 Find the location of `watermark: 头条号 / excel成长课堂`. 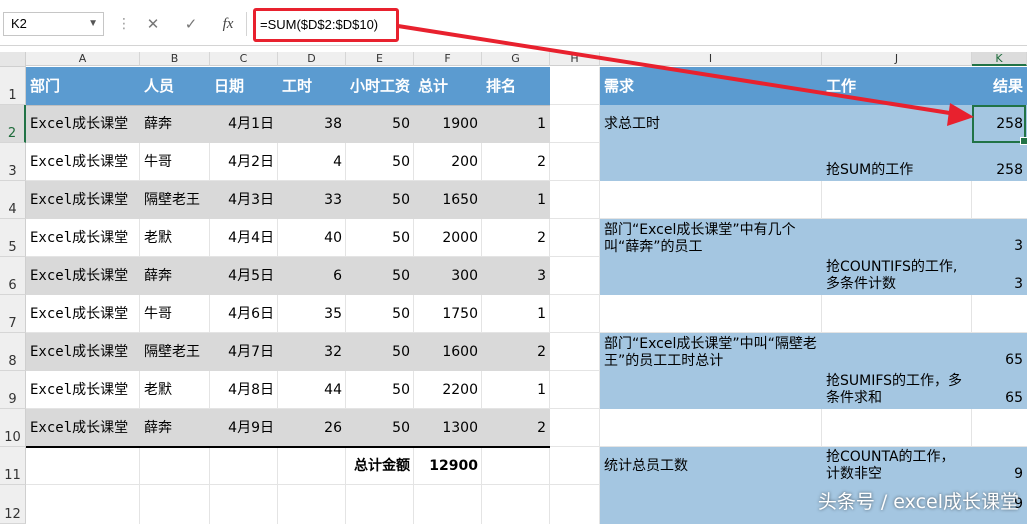

watermark: 头条号 / excel成长课堂 is located at coordinates (918, 502).